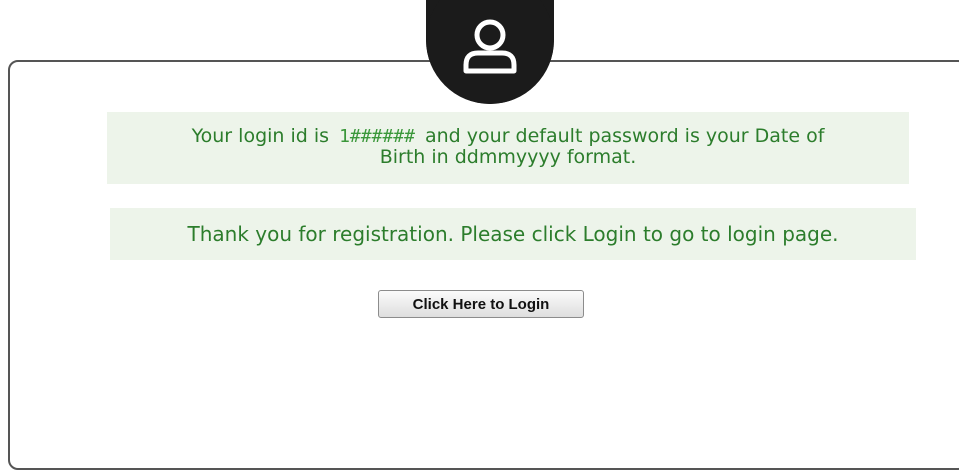 The image size is (959, 470). What do you see at coordinates (481, 304) in the screenshot?
I see `login-button: Click Here to Login` at bounding box center [481, 304].